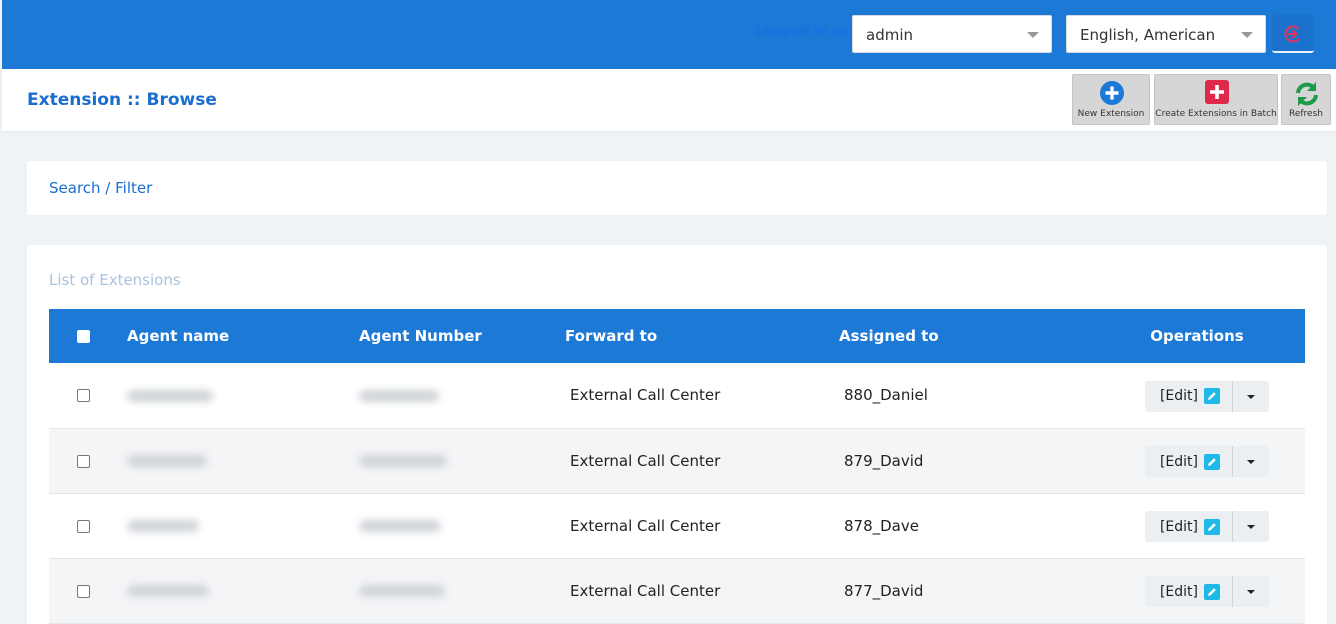 This screenshot has height=624, width=1336. What do you see at coordinates (122, 100) in the screenshot?
I see `page-title: Extension :: Browse` at bounding box center [122, 100].